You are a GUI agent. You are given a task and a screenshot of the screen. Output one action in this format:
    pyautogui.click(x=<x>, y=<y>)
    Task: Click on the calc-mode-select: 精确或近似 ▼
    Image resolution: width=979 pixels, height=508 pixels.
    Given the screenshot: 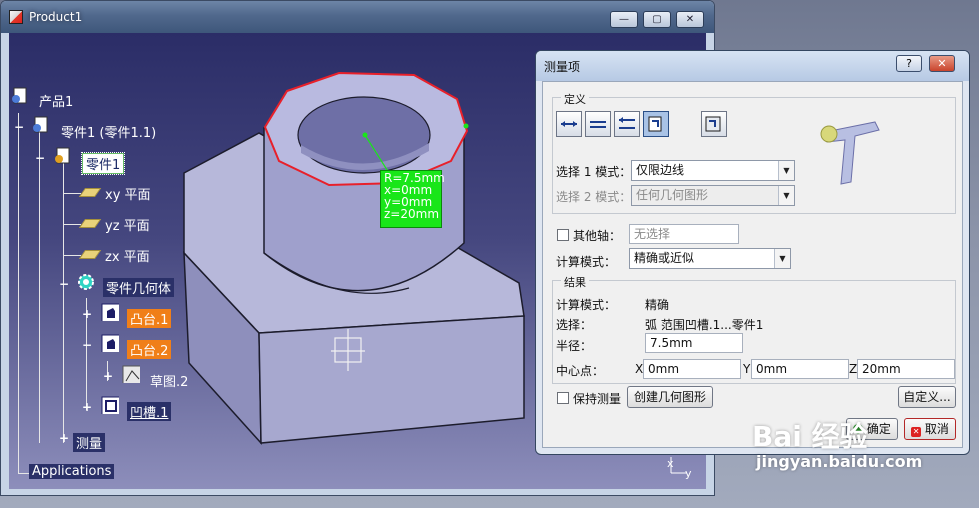 What is the action you would take?
    pyautogui.click(x=710, y=258)
    